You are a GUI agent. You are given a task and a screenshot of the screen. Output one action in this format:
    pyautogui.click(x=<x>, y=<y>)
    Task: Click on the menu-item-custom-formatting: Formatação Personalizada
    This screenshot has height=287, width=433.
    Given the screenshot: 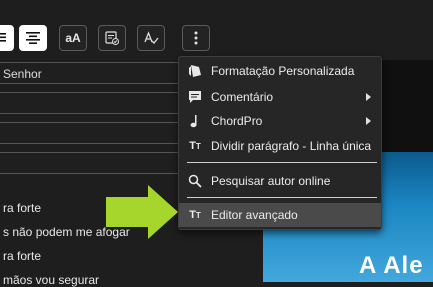 What is the action you would take?
    pyautogui.click(x=280, y=71)
    